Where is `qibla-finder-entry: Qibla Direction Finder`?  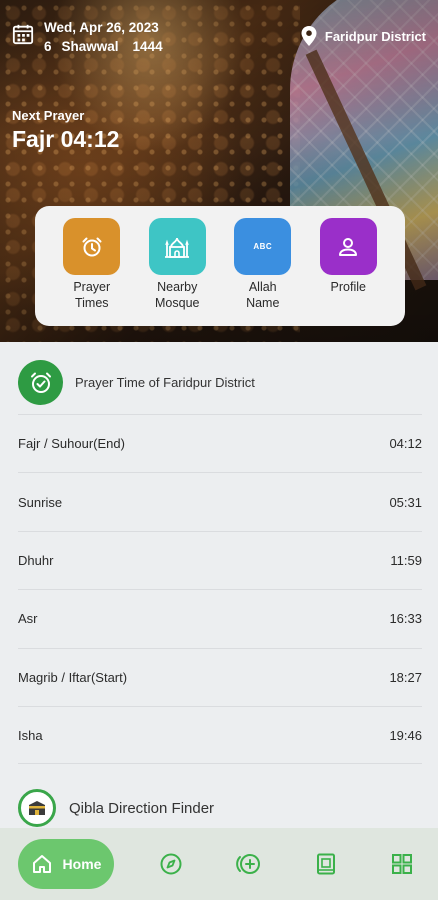
qibla-finder-entry: Qibla Direction Finder is located at coordinates (116, 808).